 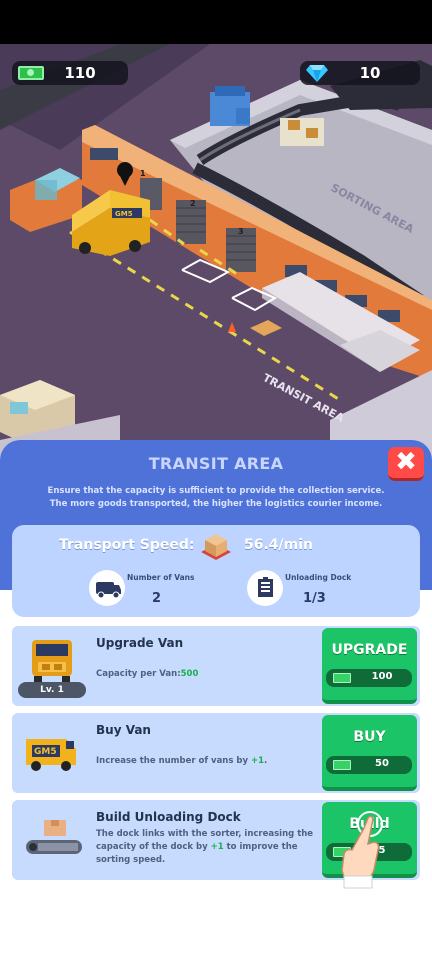 I want to click on dock-icon, so click(x=265, y=587).